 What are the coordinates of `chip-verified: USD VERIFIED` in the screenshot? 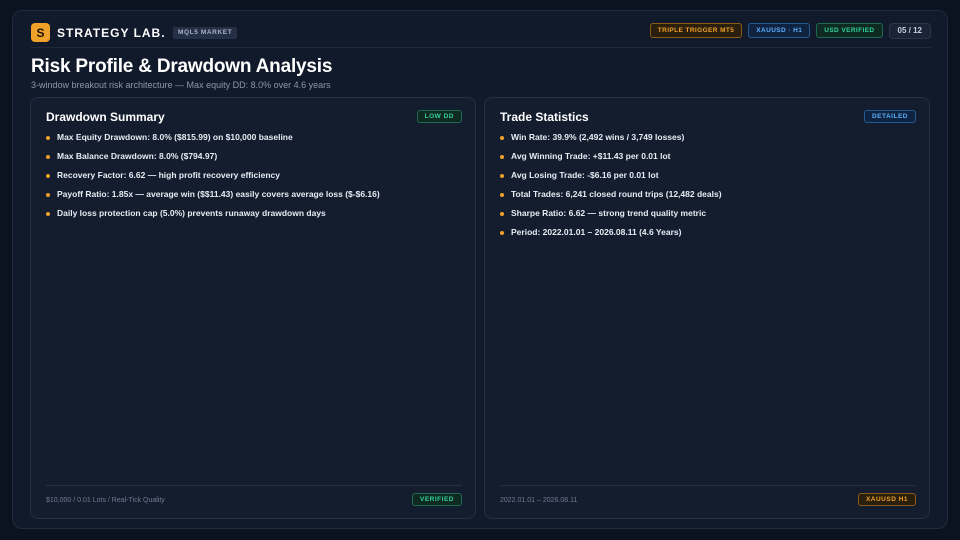 It's located at (849, 30).